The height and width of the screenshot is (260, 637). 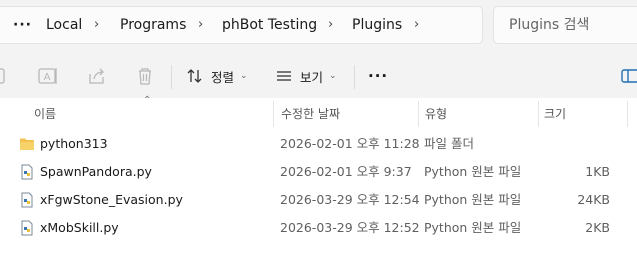 I want to click on file-modified: 2026-03-29 오후 12:52, so click(x=350, y=227).